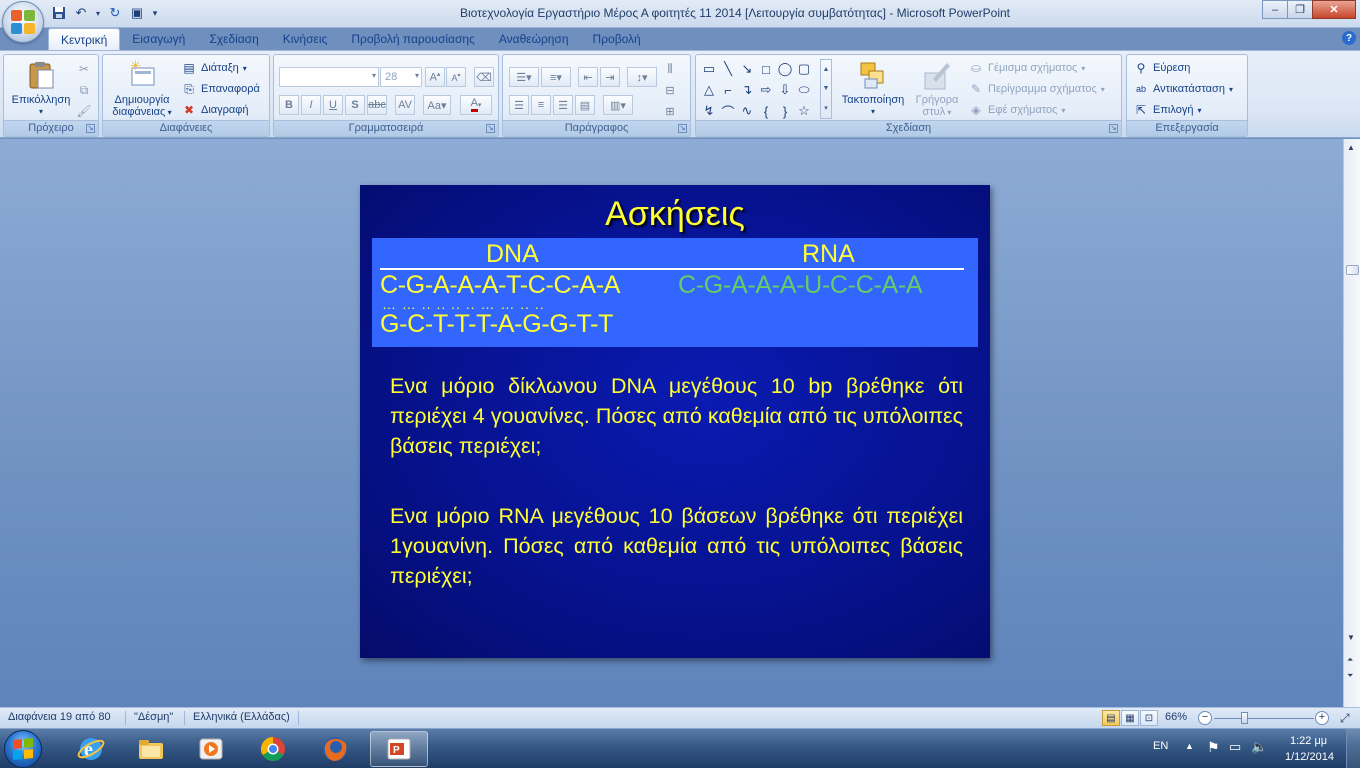 This screenshot has height=768, width=1360. I want to click on gallery-down-icon: ▼, so click(826, 88).